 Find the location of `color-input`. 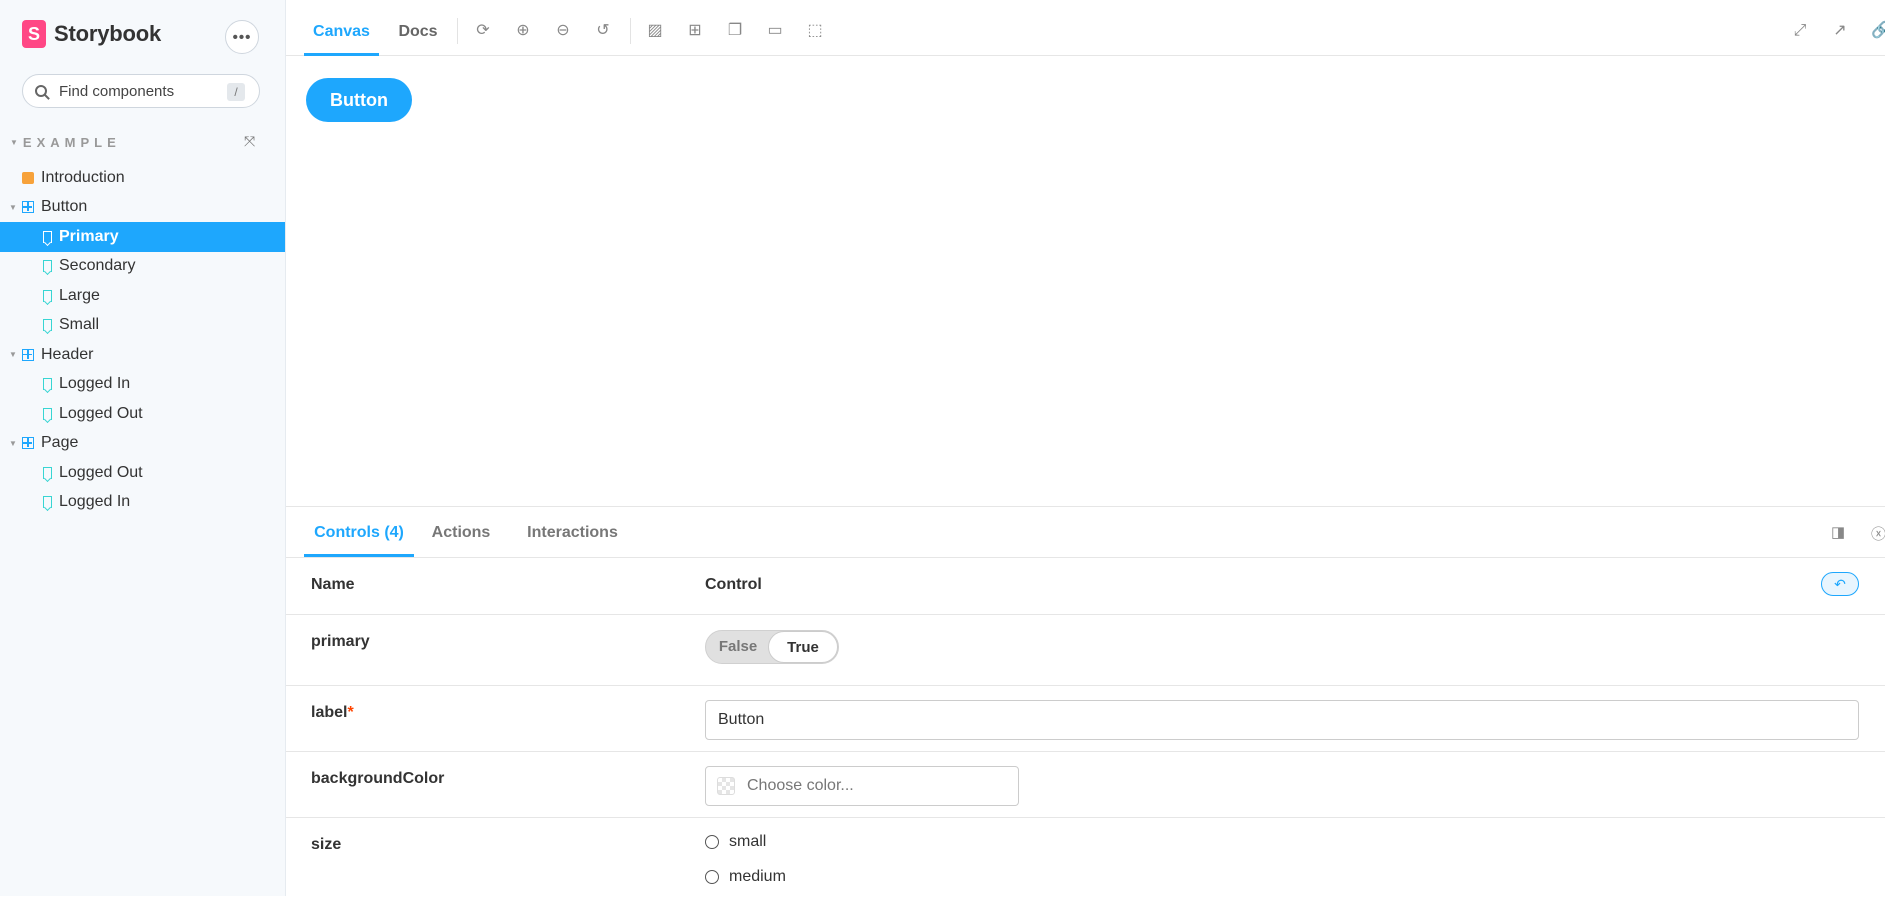

color-input is located at coordinates (872, 786).